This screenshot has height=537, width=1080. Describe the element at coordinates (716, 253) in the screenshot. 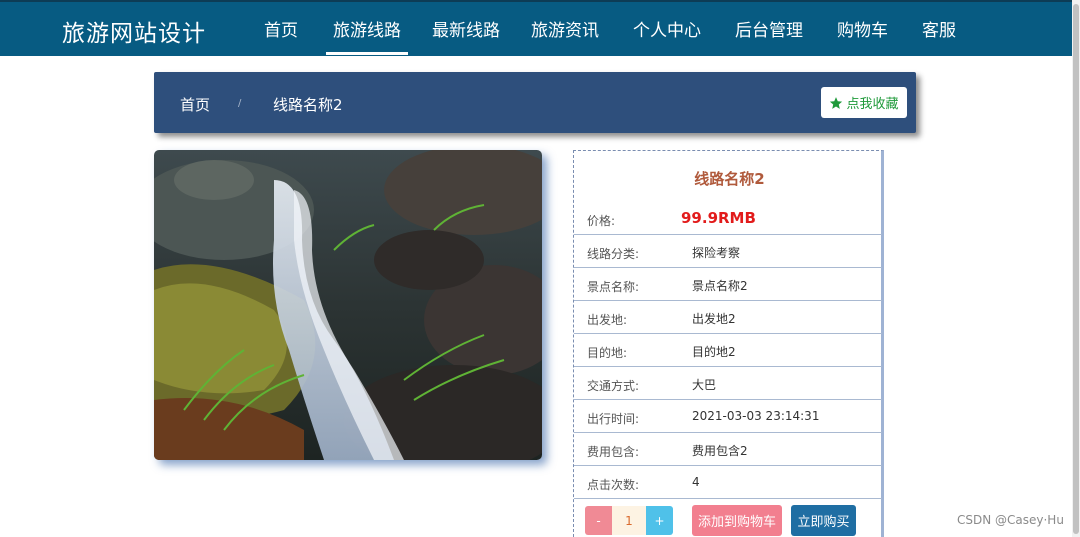

I see `row-value: 探险考察` at that location.